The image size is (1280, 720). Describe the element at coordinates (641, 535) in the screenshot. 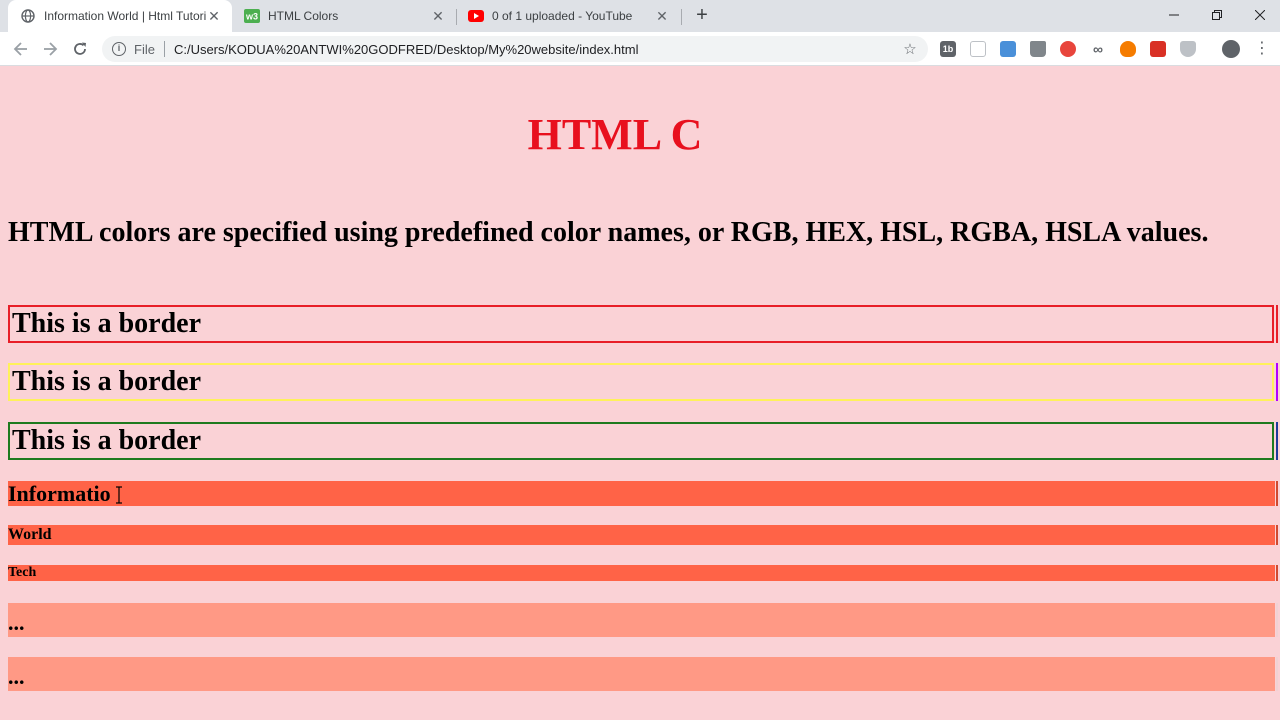

I see `bar-world: World` at that location.